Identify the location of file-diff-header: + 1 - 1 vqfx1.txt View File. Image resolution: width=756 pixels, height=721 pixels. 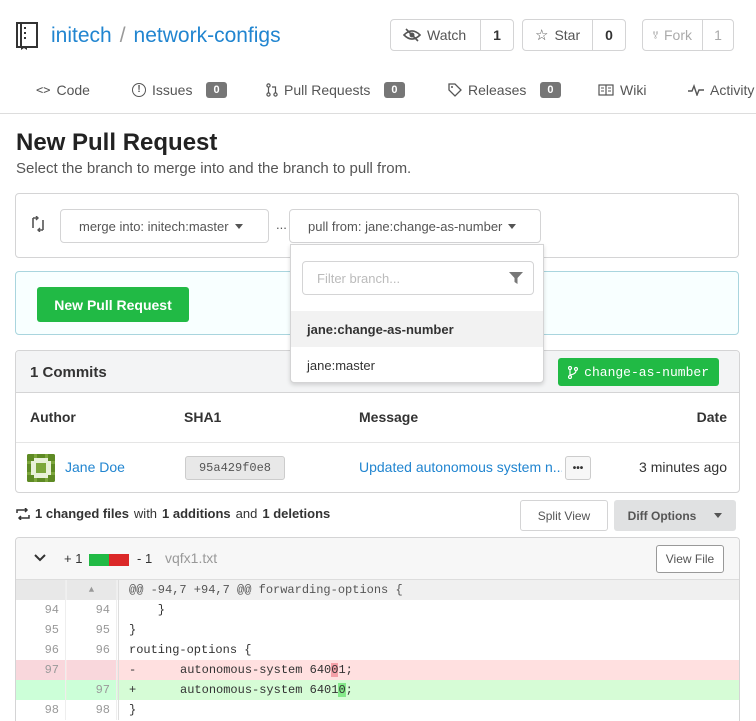
(377, 559).